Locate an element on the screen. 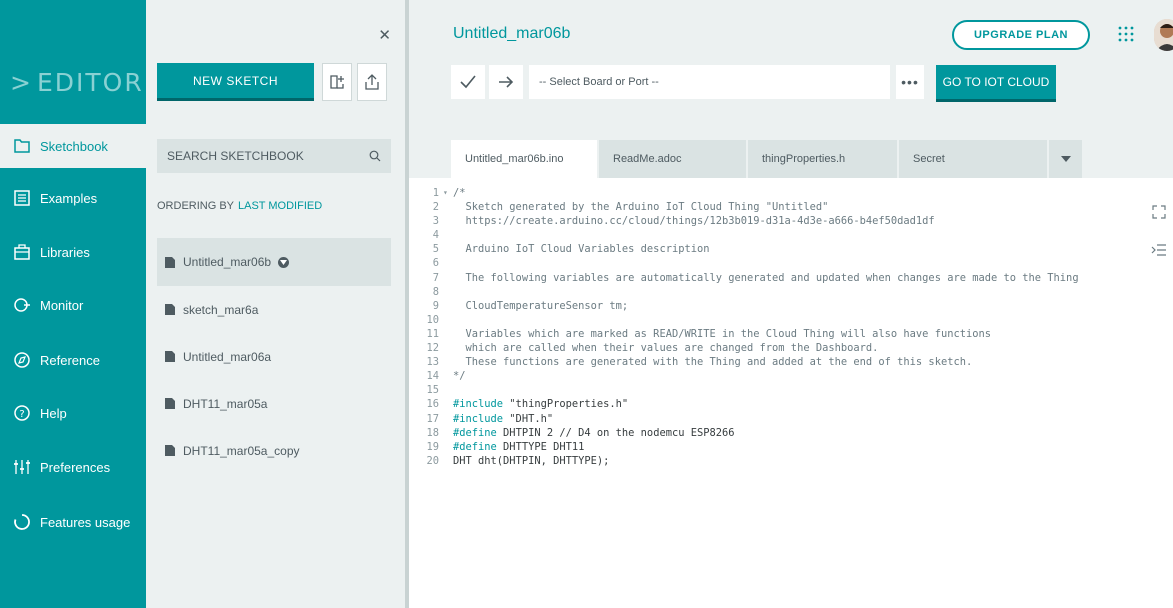 The image size is (1173, 608). line-number: 1 is located at coordinates (435, 193).